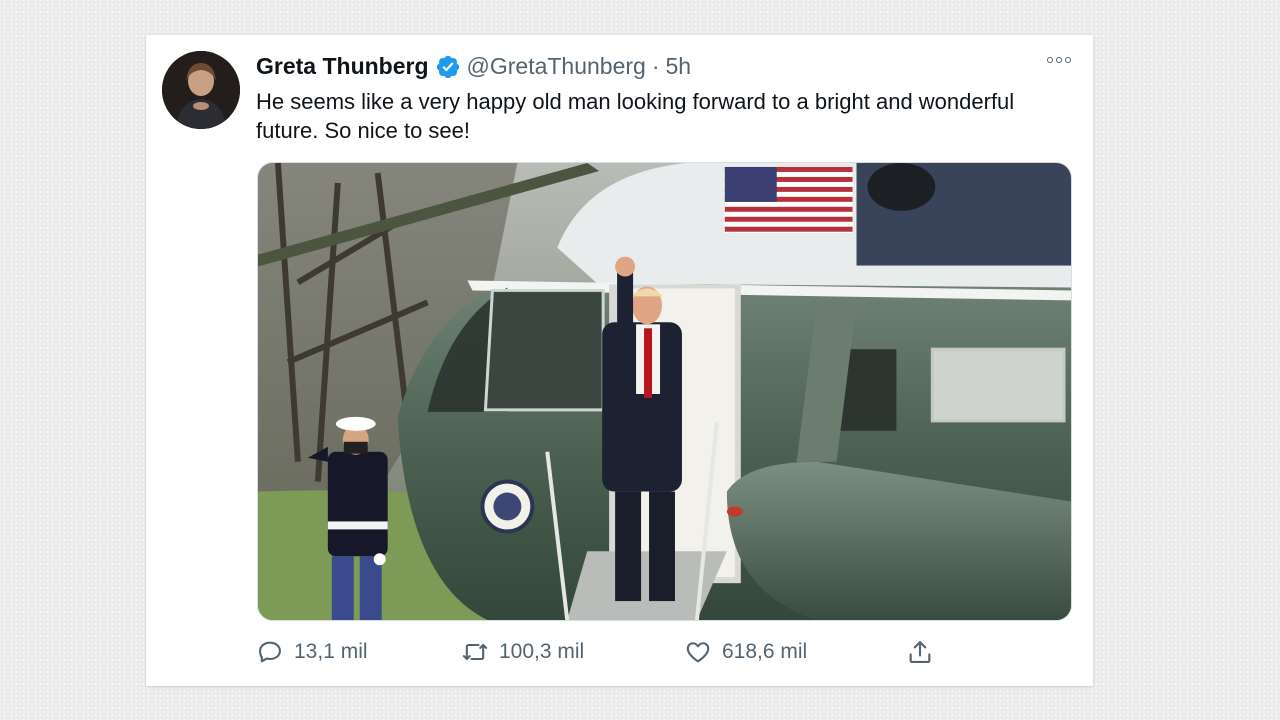 The image size is (1280, 720). I want to click on avatar-portrait, so click(201, 90).